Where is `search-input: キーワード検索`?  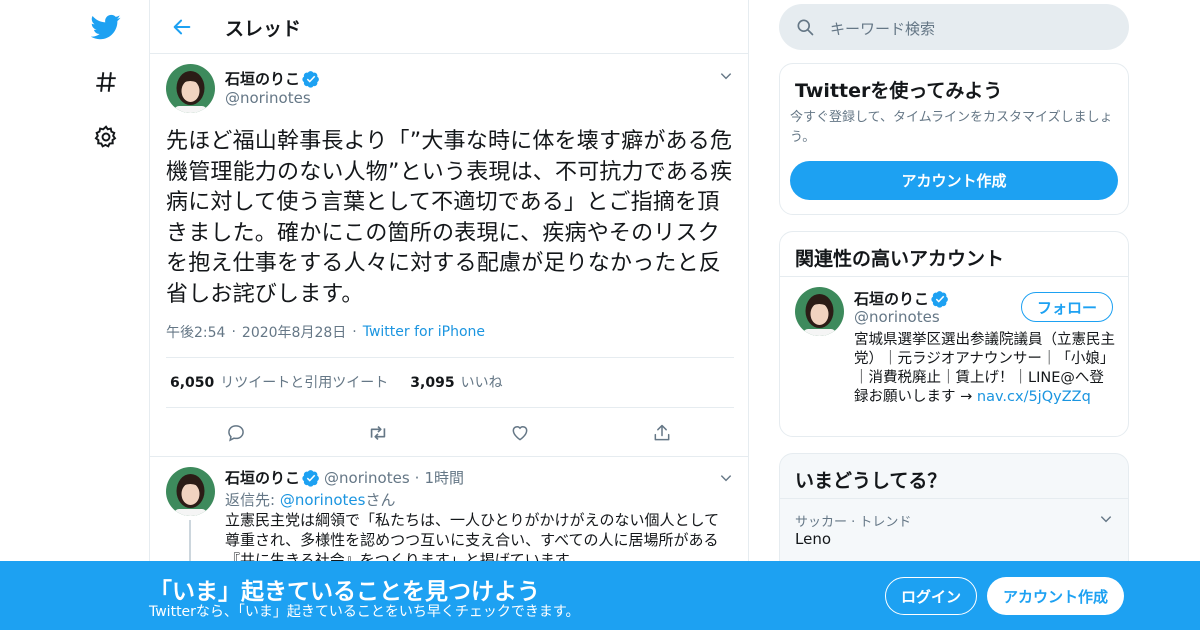 search-input: キーワード検索 is located at coordinates (882, 28).